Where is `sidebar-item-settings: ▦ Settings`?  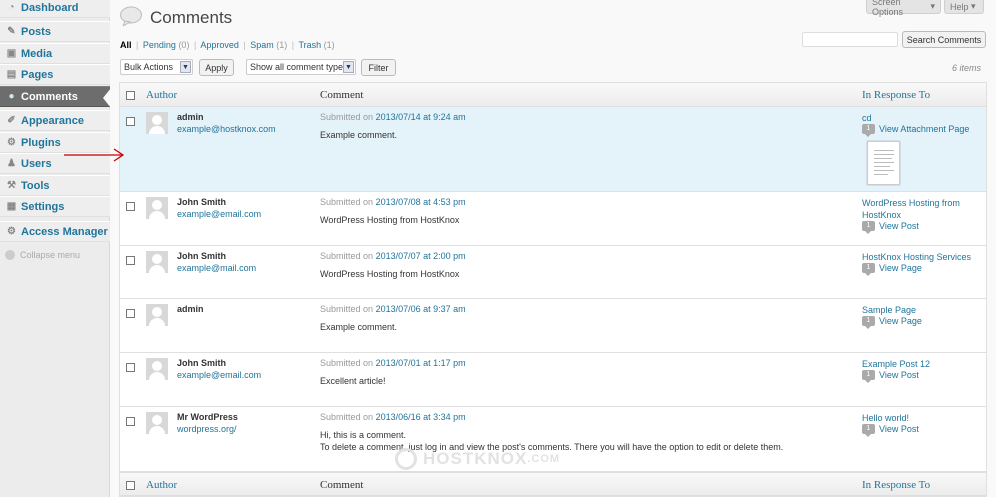 sidebar-item-settings: ▦ Settings is located at coordinates (55, 206).